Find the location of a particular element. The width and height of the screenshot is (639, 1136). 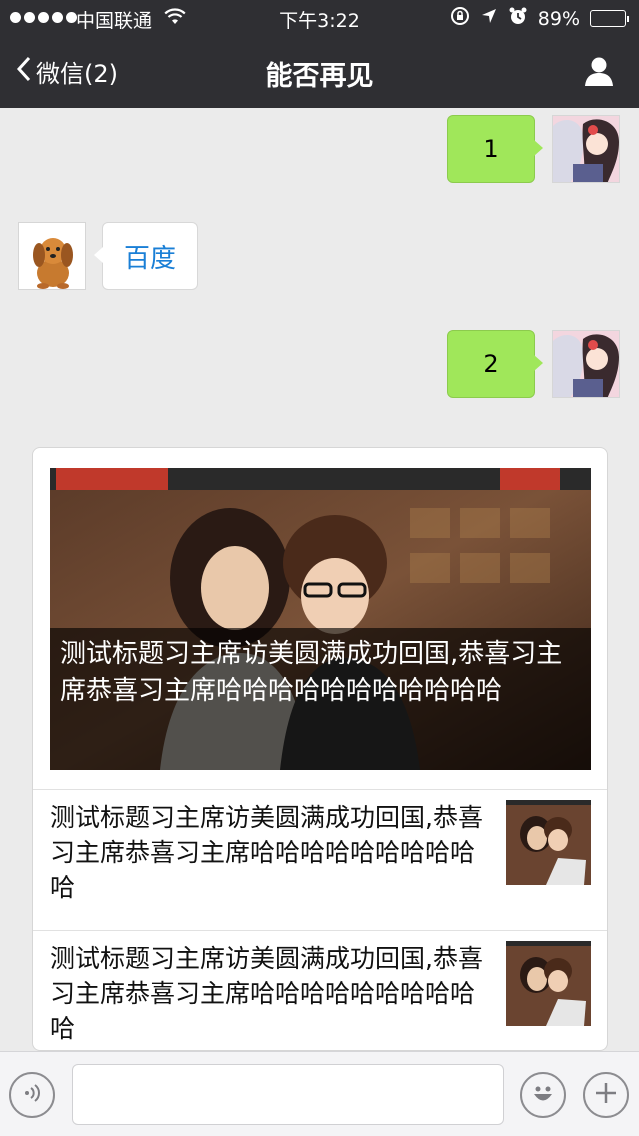

message-bubble-incoming: 百度 is located at coordinates (146, 256).